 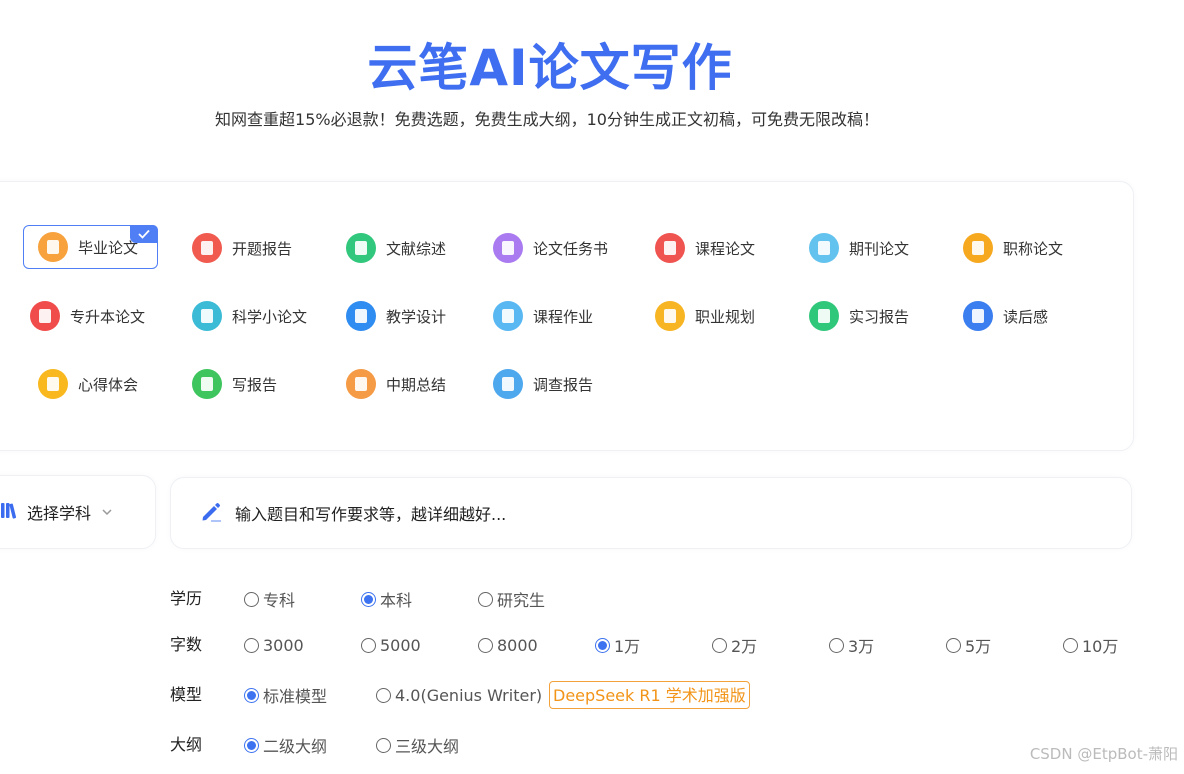 I want to click on paper-type-label: 调查报告, so click(x=563, y=384).